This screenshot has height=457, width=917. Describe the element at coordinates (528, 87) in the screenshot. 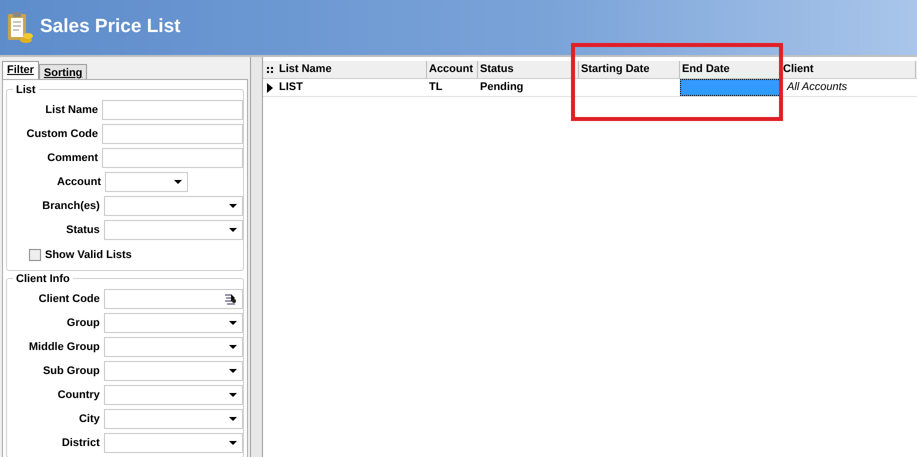

I see `table-cell: Pending` at that location.